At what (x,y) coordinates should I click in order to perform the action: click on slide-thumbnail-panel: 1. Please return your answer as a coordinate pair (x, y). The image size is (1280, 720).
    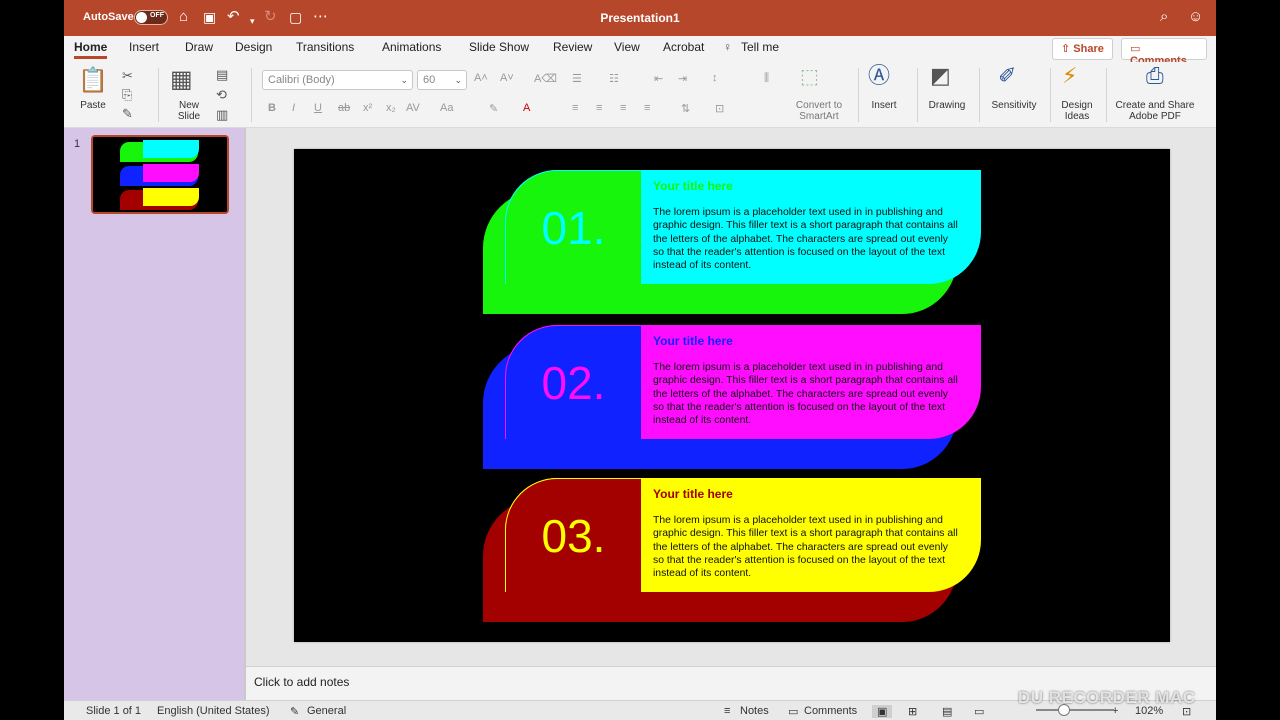
    Looking at the image, I should click on (154, 414).